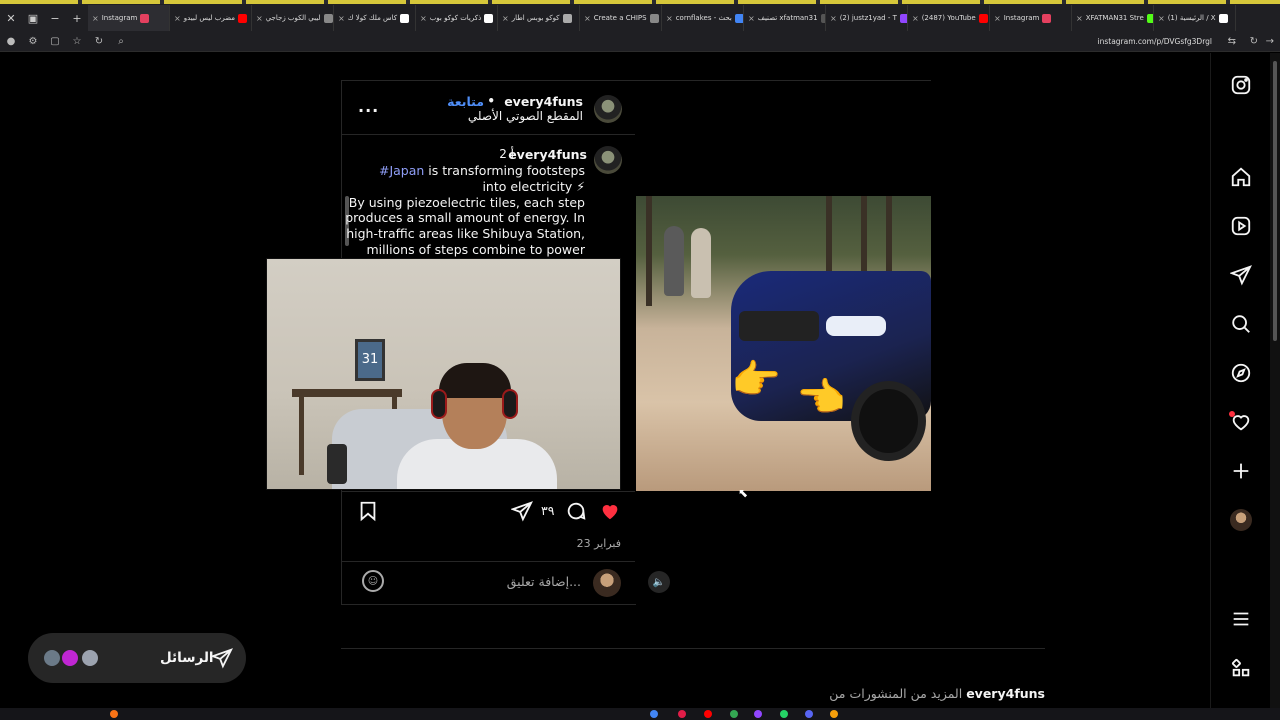 Image resolution: width=1280 pixels, height=720 pixels. What do you see at coordinates (211, 18) in the screenshot?
I see `browser-tab: × مضرب ليس لبيدو` at bounding box center [211, 18].